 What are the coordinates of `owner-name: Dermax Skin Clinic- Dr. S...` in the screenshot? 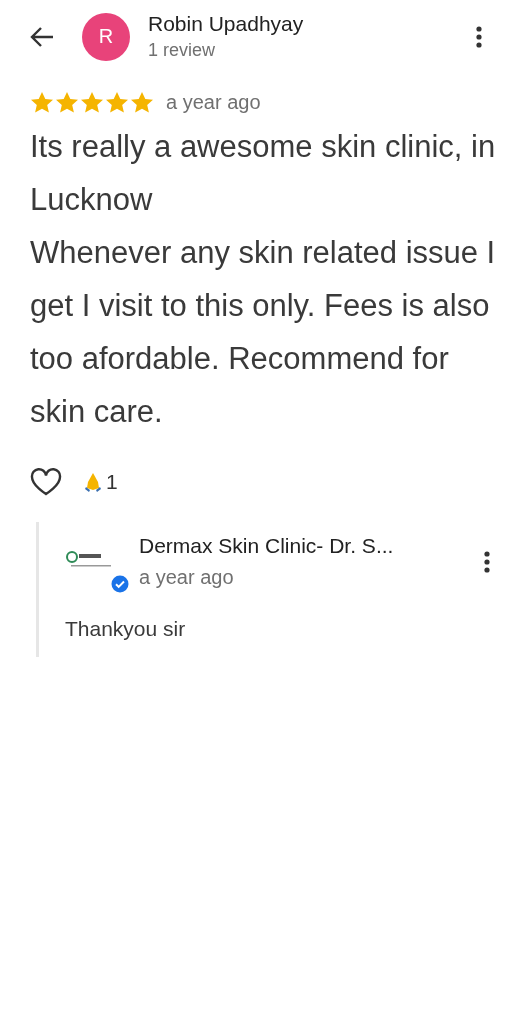 It's located at (267, 546).